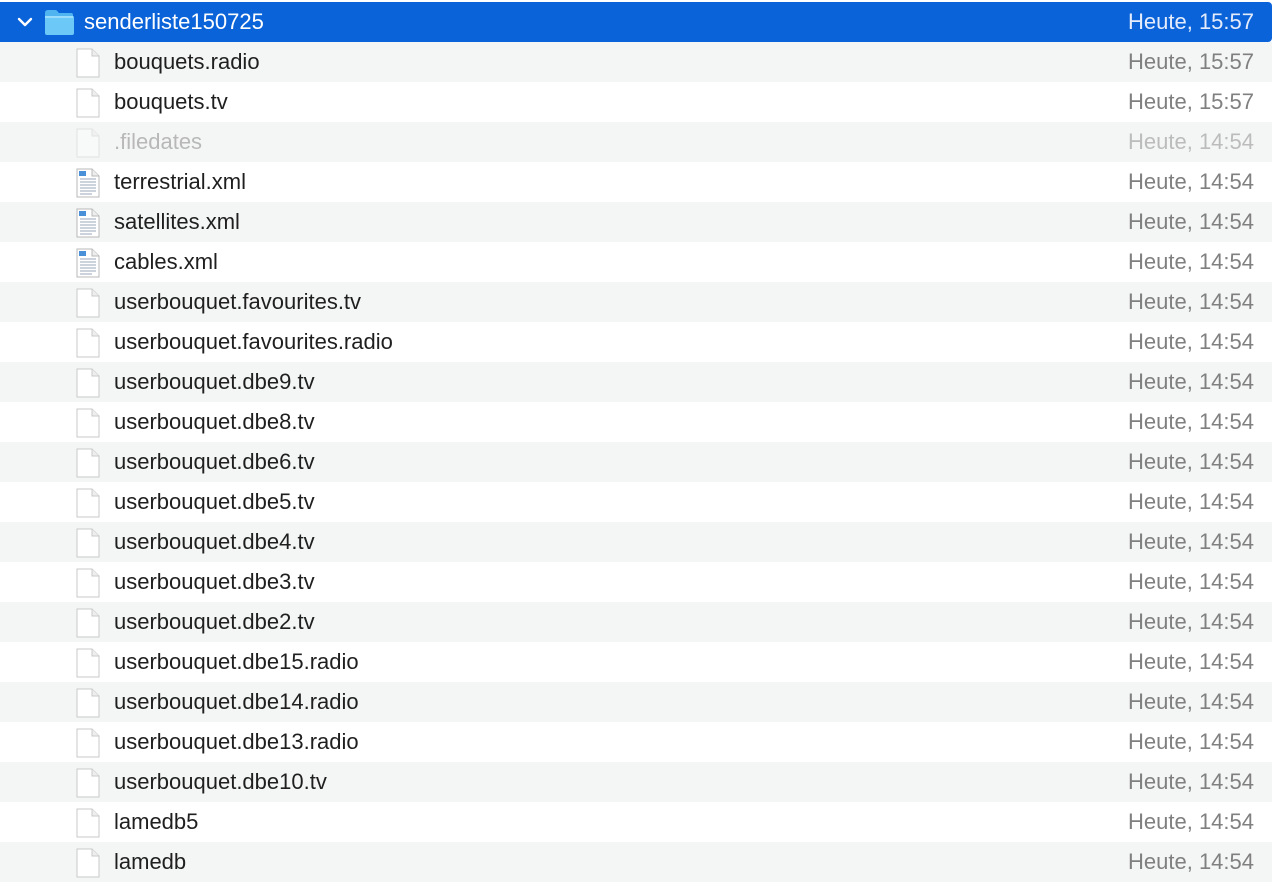 The image size is (1278, 888). Describe the element at coordinates (174, 21) in the screenshot. I see `folder-name: senderliste150725` at that location.